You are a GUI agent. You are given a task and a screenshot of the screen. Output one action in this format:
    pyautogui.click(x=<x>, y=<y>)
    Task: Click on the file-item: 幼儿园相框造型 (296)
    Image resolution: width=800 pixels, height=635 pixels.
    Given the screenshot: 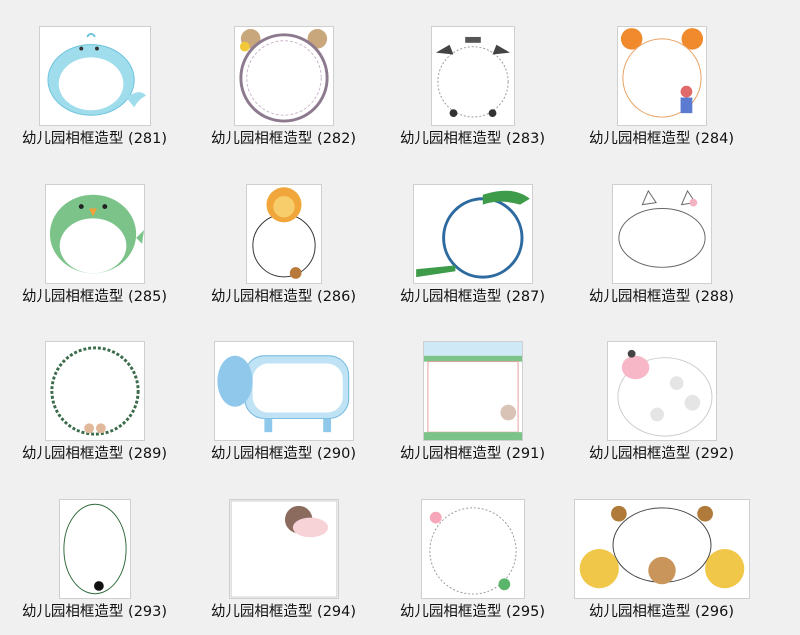 What is the action you would take?
    pyautogui.click(x=661, y=548)
    